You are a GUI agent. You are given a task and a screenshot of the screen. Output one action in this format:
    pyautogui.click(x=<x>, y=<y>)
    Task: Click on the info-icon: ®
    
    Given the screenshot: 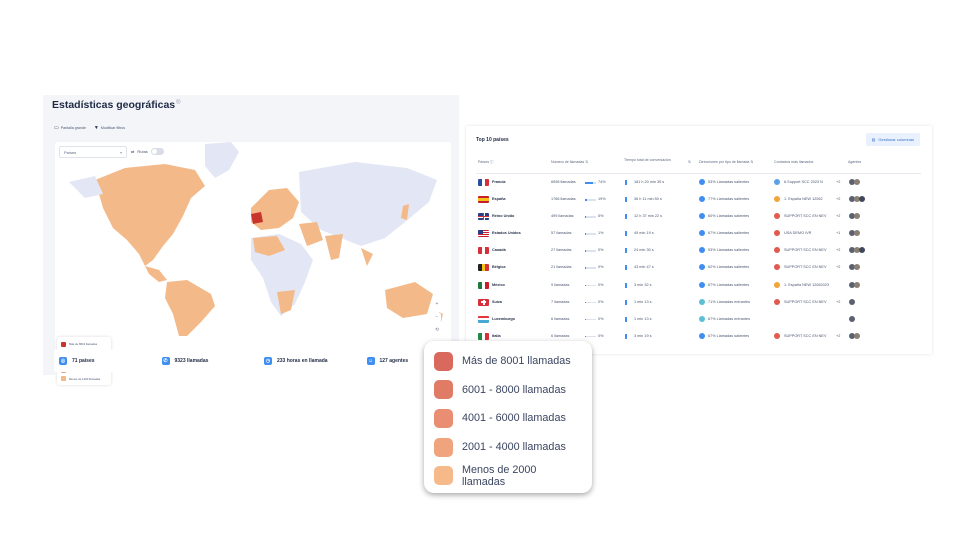 What is the action you would take?
    pyautogui.click(x=178, y=103)
    